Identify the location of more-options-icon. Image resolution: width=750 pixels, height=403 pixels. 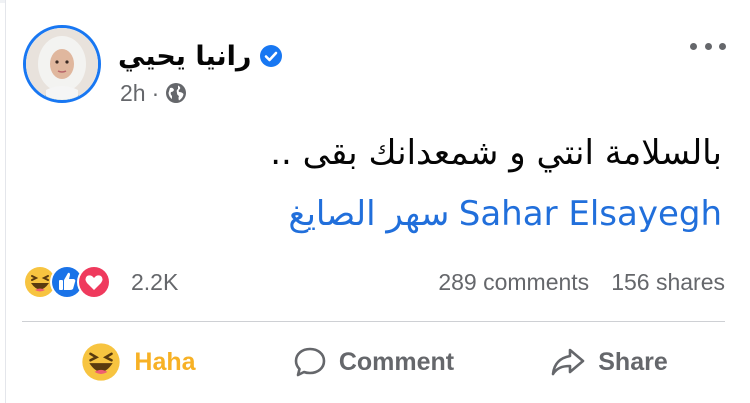
(708, 46).